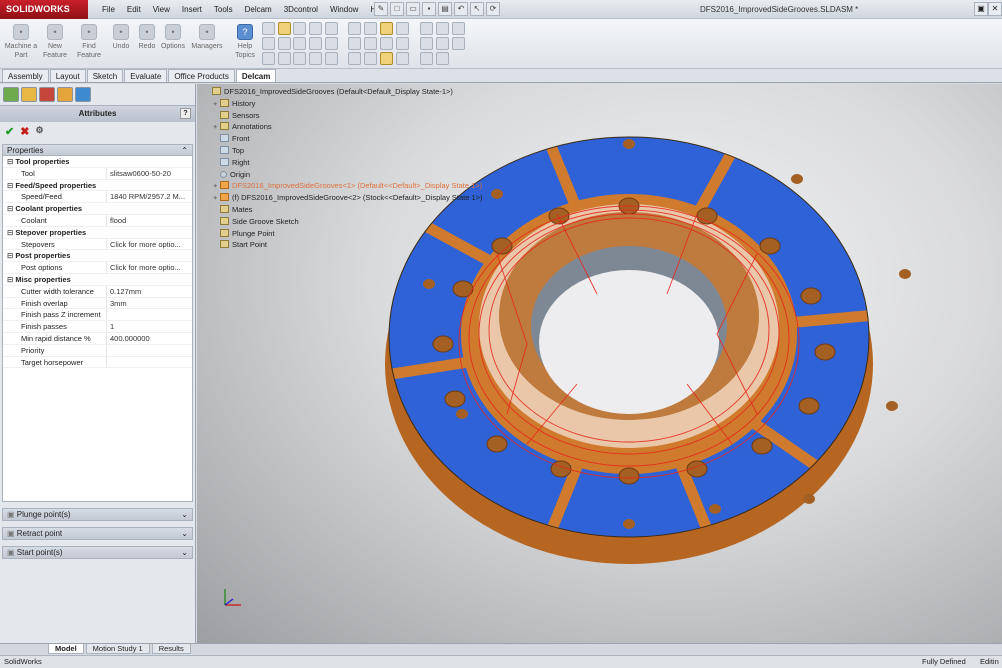 The image size is (1002, 668). Describe the element at coordinates (256, 75) in the screenshot. I see `tab-delcam: Delcam` at that location.